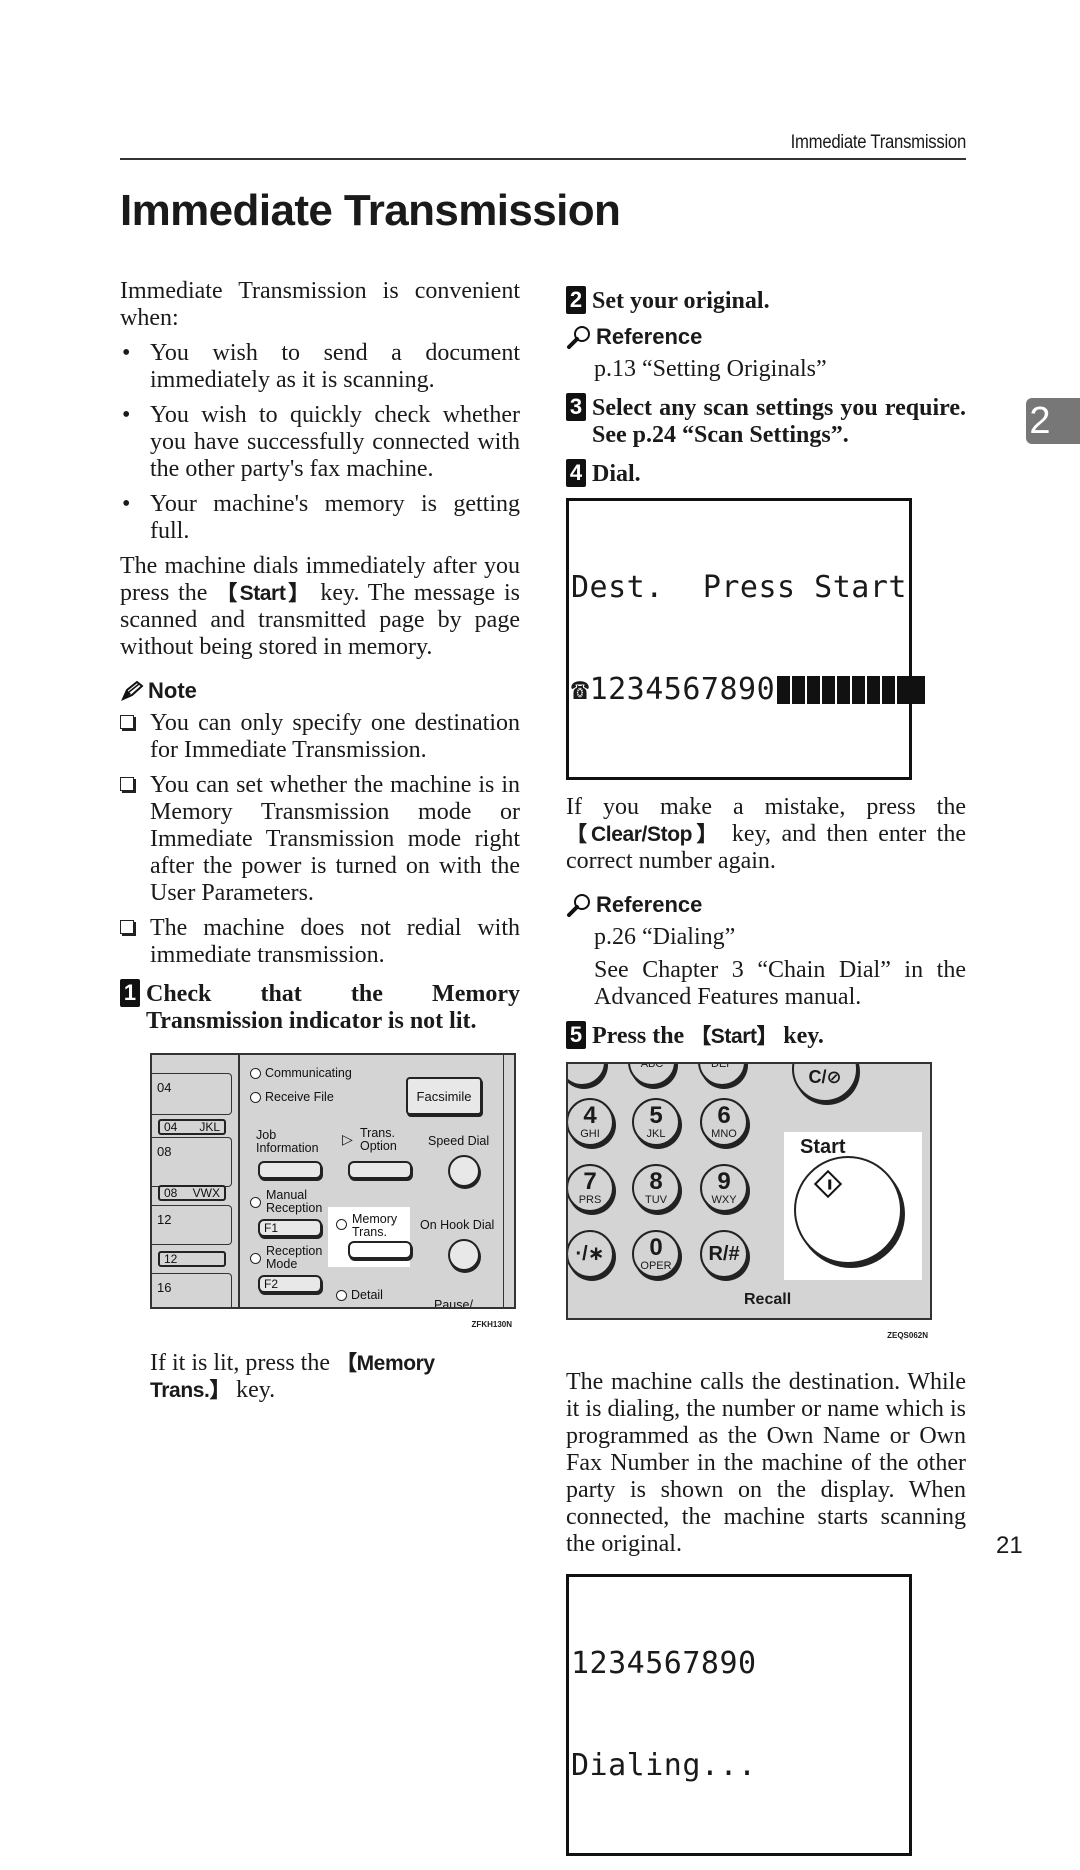  What do you see at coordinates (286, 1202) in the screenshot?
I see `manual-reception-indicator: Manual Reception` at bounding box center [286, 1202].